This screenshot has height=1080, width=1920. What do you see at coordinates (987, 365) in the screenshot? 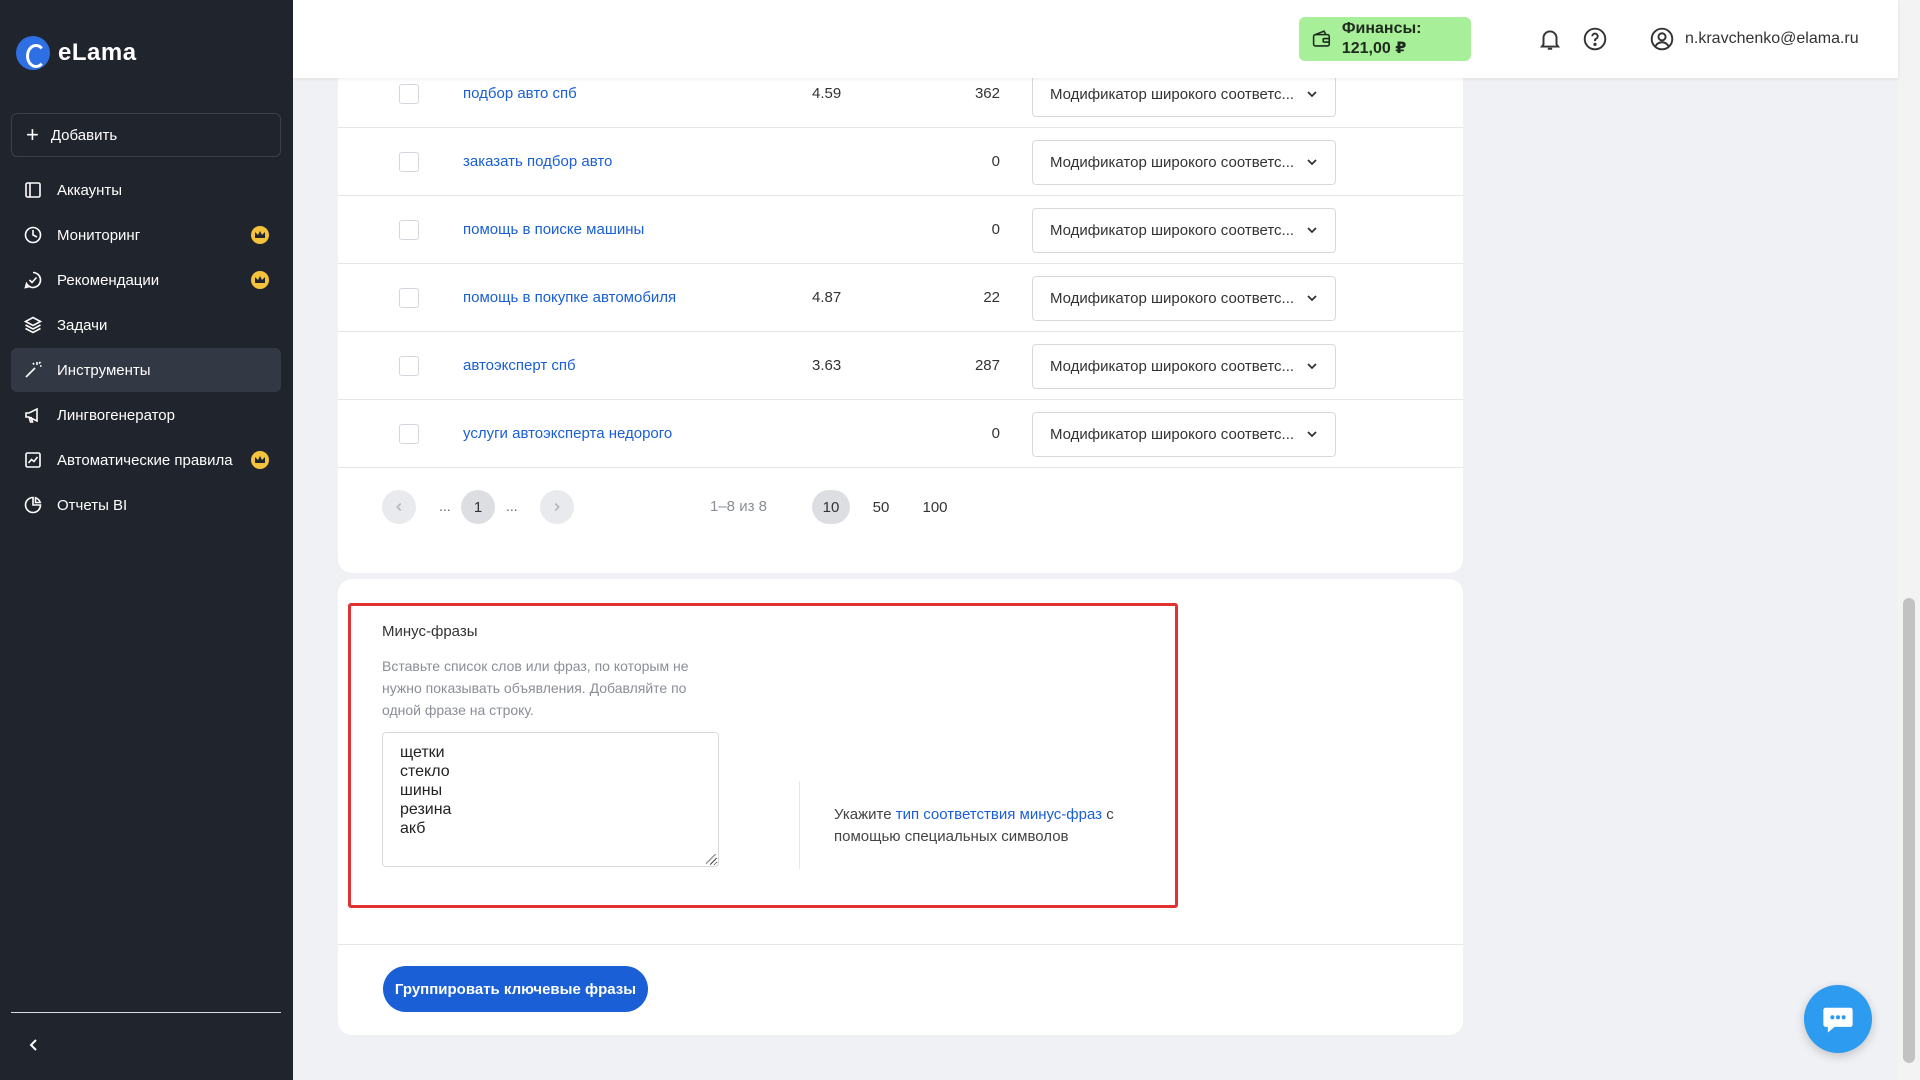
I see `keyword-count: 287` at bounding box center [987, 365].